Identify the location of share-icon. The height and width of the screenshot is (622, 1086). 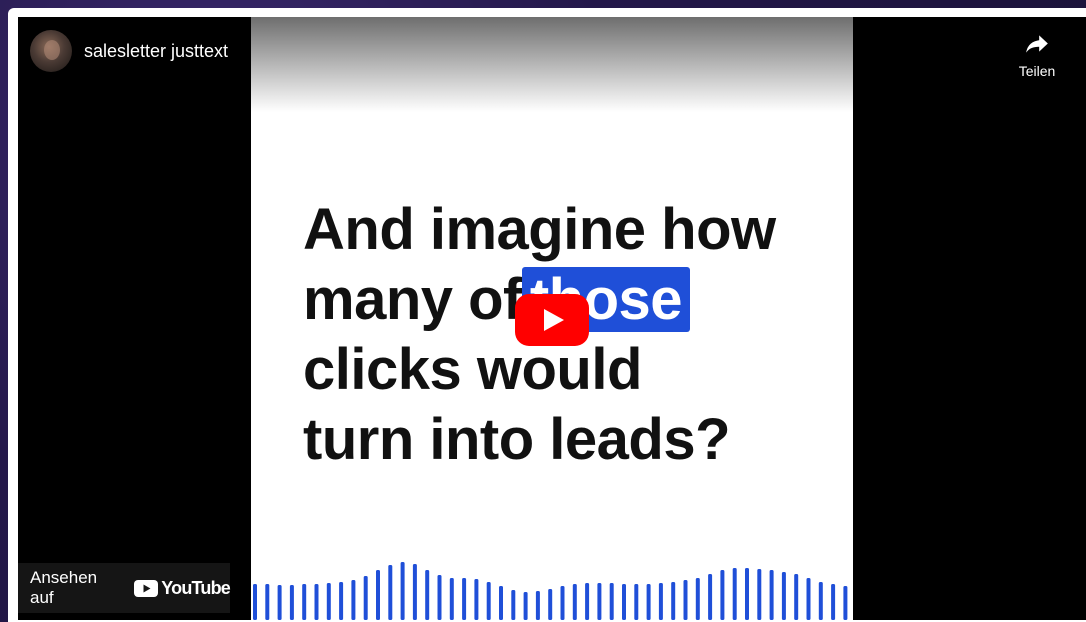
(1037, 44).